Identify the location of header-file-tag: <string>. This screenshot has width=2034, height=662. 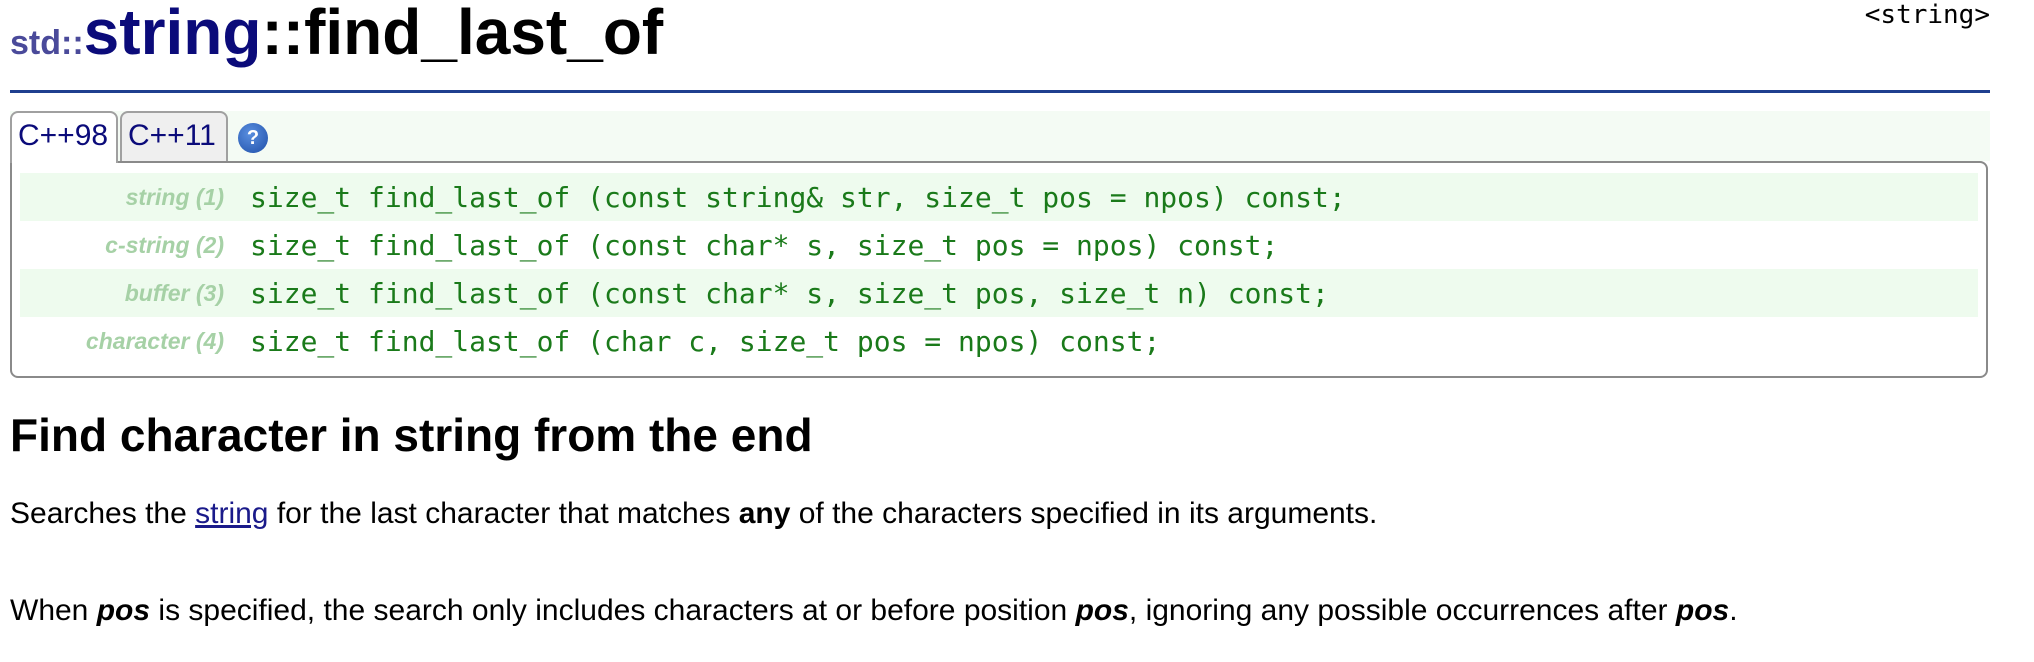
(1927, 15).